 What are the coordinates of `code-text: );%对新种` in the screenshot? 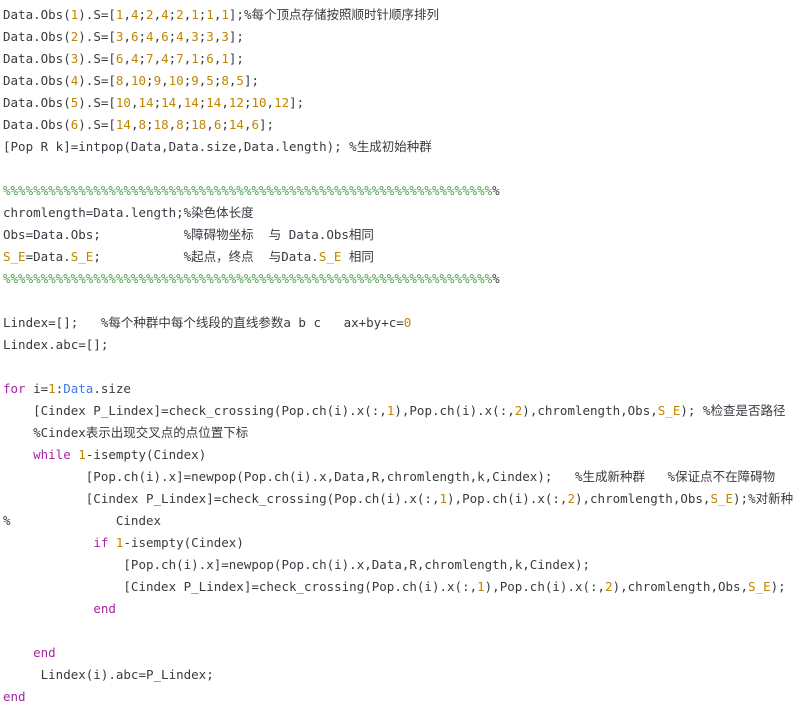 It's located at (763, 498).